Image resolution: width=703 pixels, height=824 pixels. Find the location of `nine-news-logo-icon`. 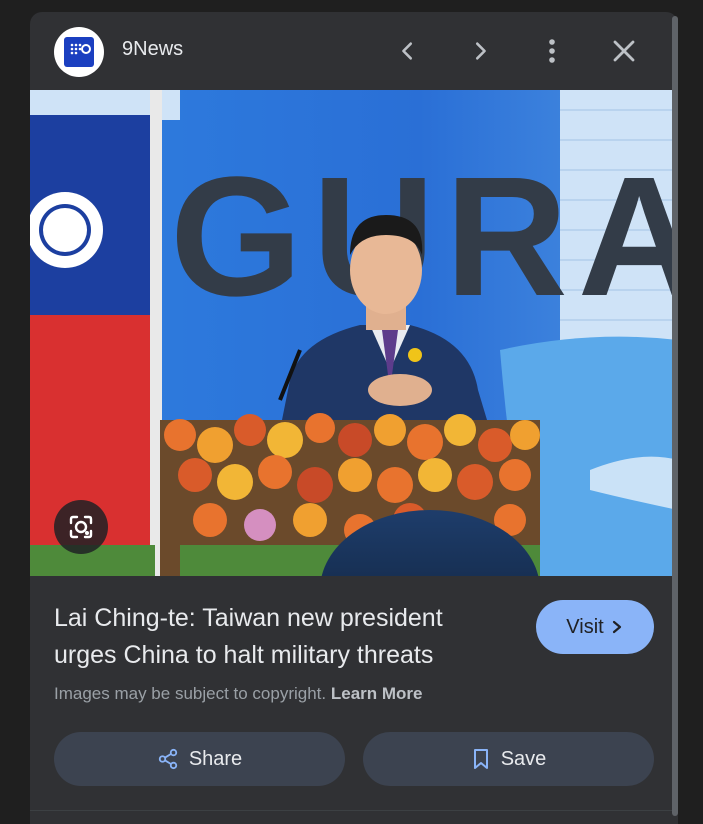

nine-news-logo-icon is located at coordinates (79, 52).